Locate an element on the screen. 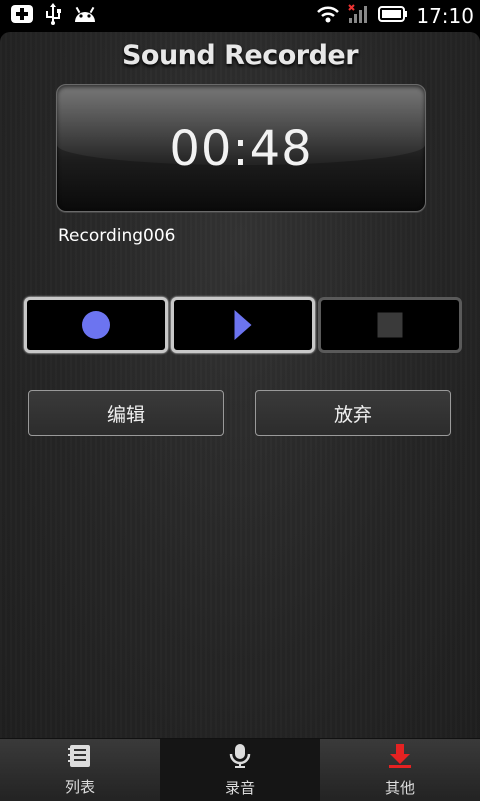 This screenshot has height=801, width=480. play-button is located at coordinates (243, 325).